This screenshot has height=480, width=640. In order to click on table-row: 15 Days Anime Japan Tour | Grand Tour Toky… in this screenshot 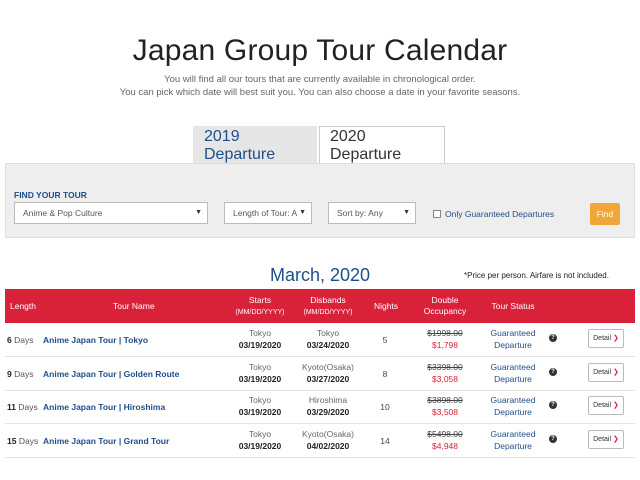, I will do `click(320, 441)`.